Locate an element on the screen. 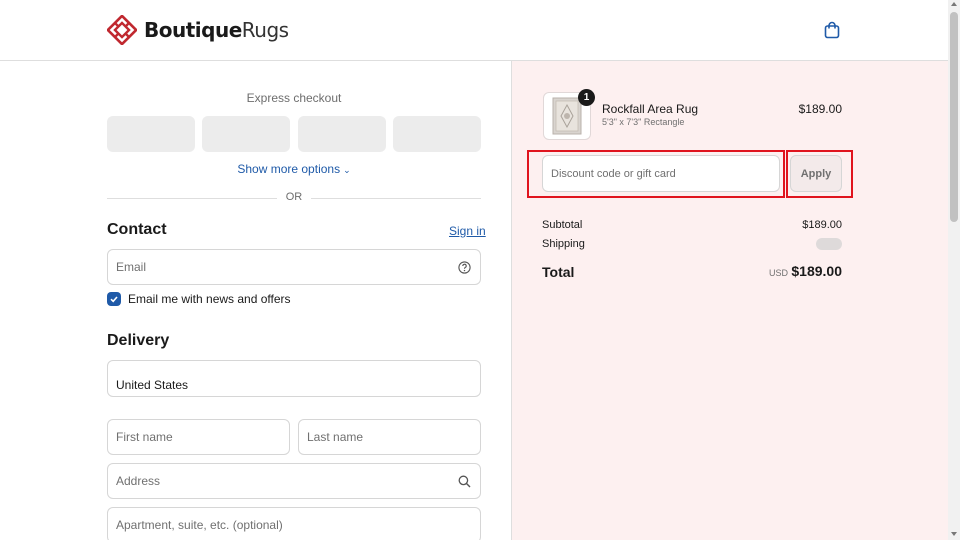 This screenshot has width=960, height=540. apartment-input is located at coordinates (294, 524).